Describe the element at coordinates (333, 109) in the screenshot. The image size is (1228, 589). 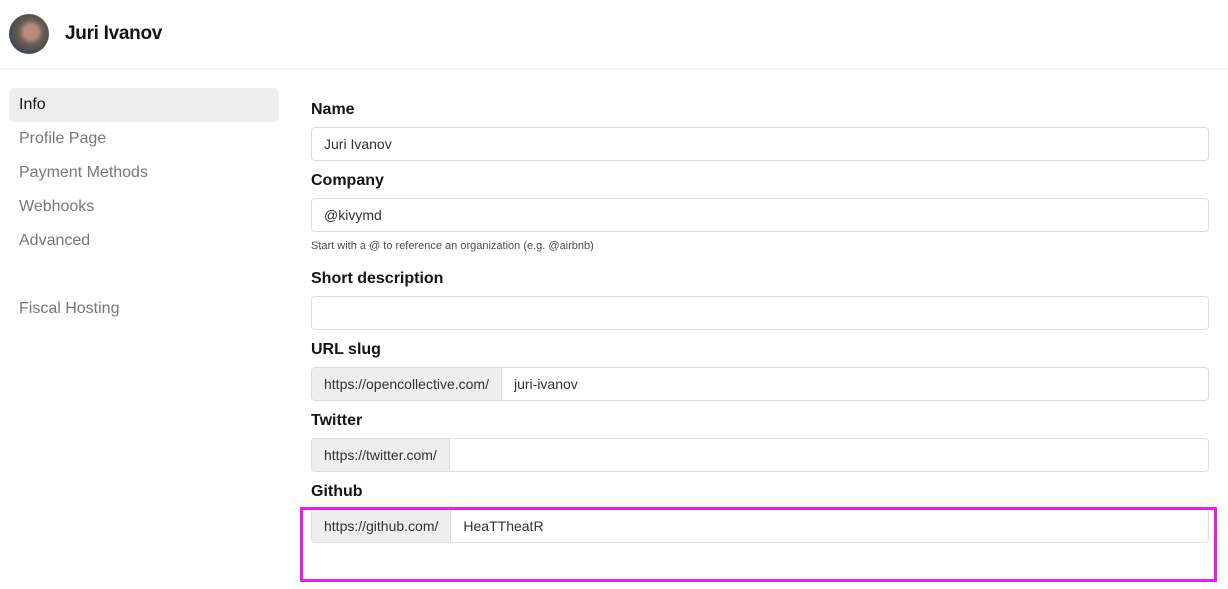
I see `name-label: Name` at that location.